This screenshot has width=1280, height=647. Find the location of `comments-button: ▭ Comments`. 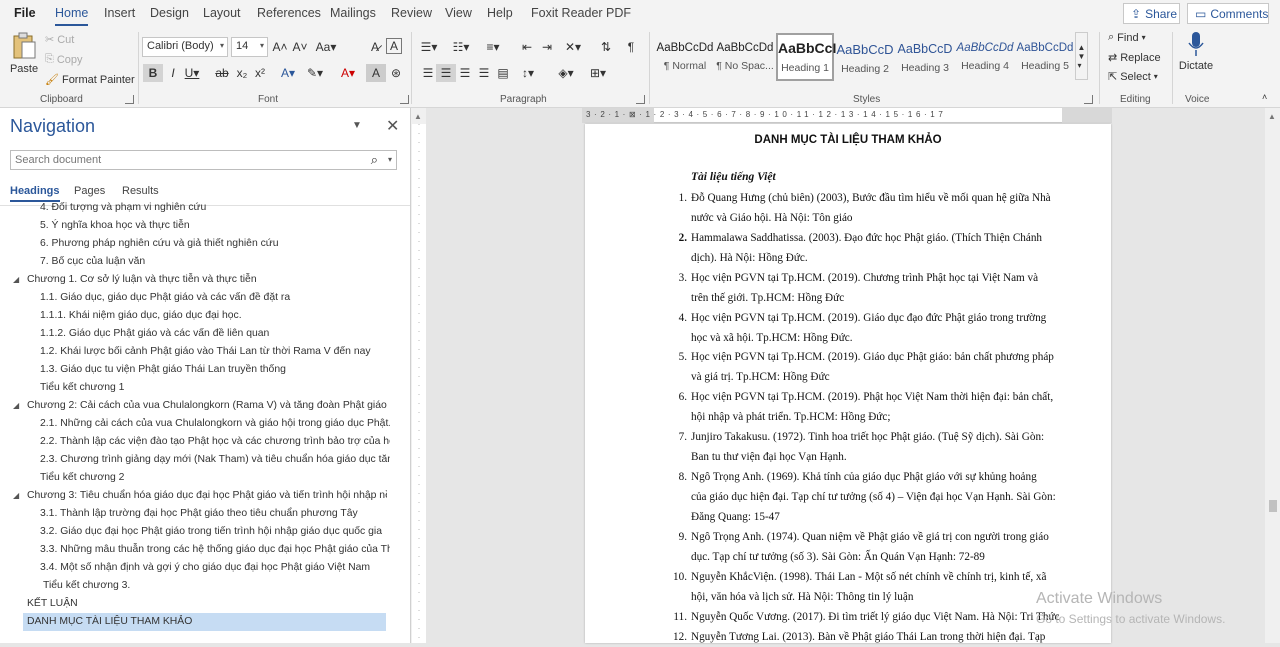

comments-button: ▭ Comments is located at coordinates (1228, 13).